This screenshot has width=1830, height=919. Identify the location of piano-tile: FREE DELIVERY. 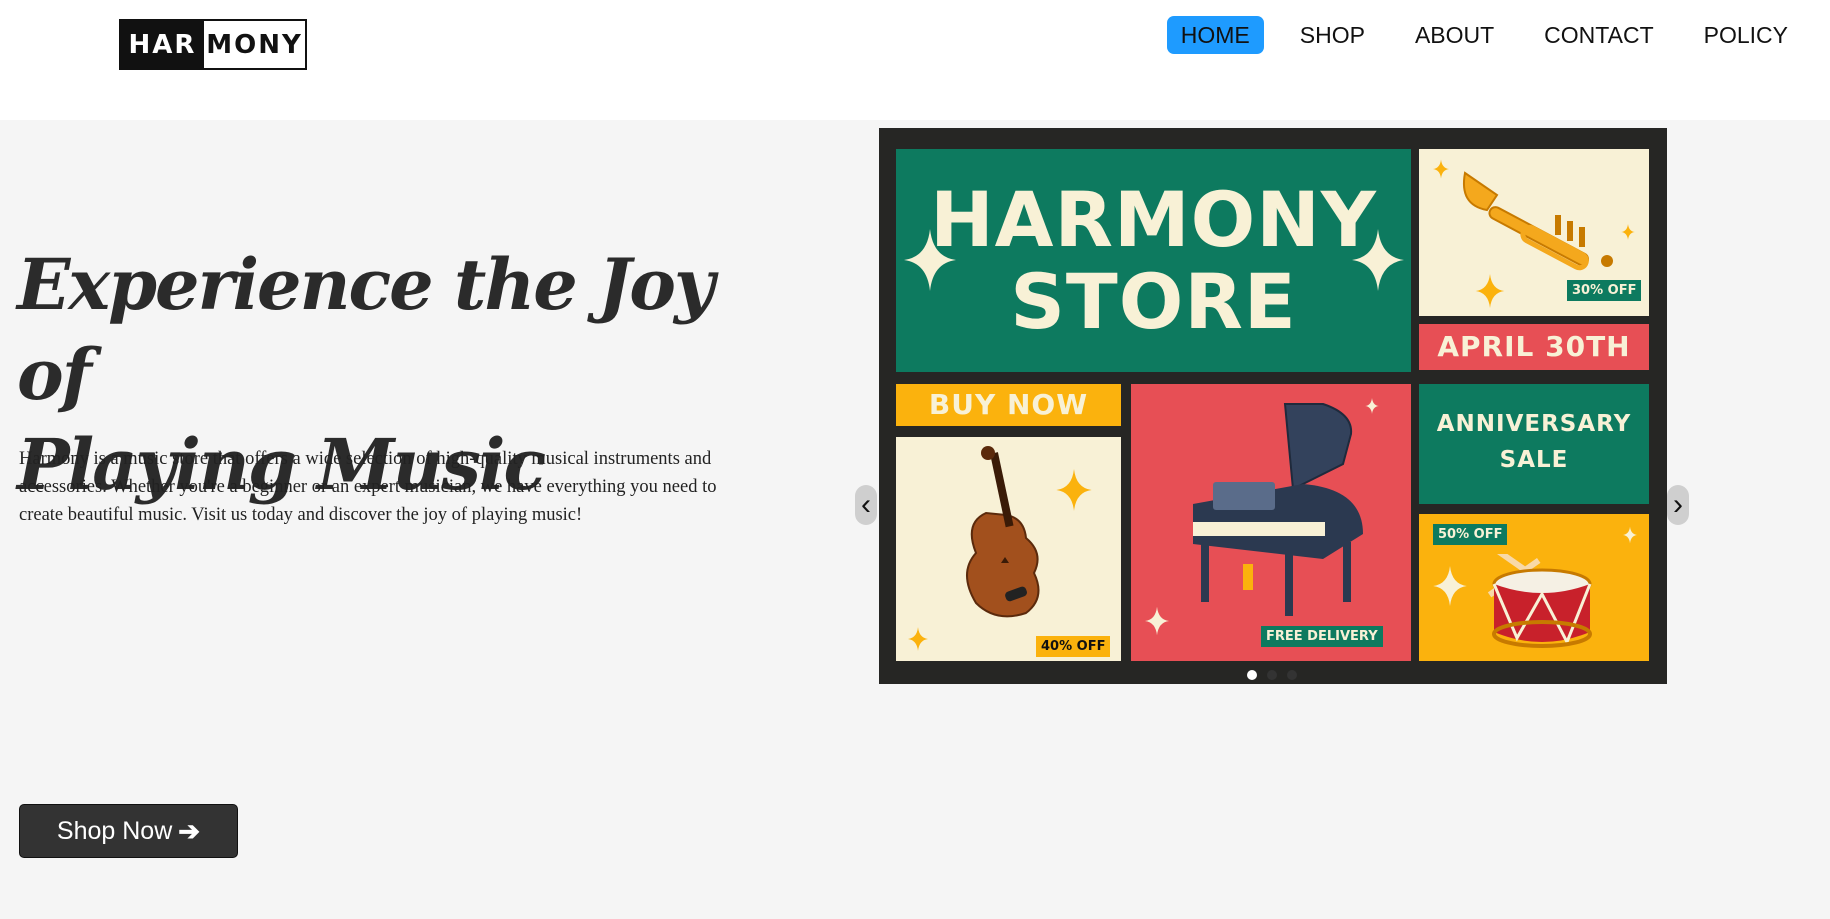
(1271, 522).